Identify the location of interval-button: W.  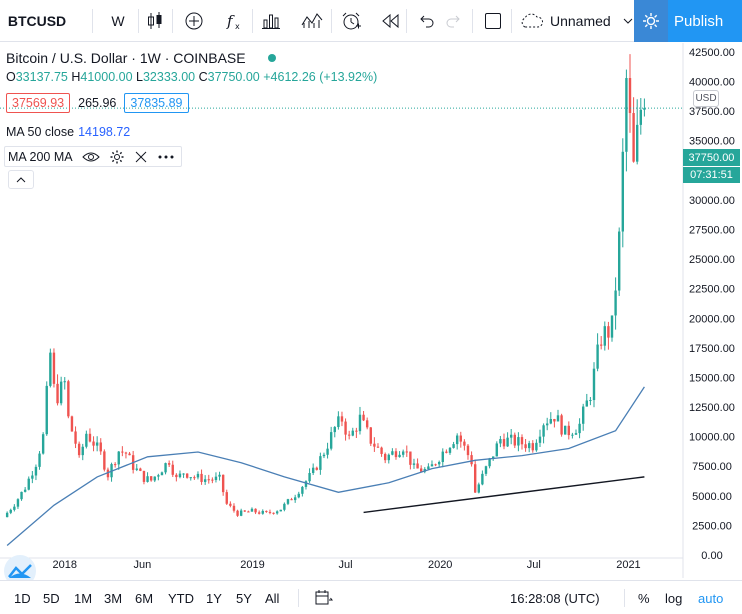
(118, 21).